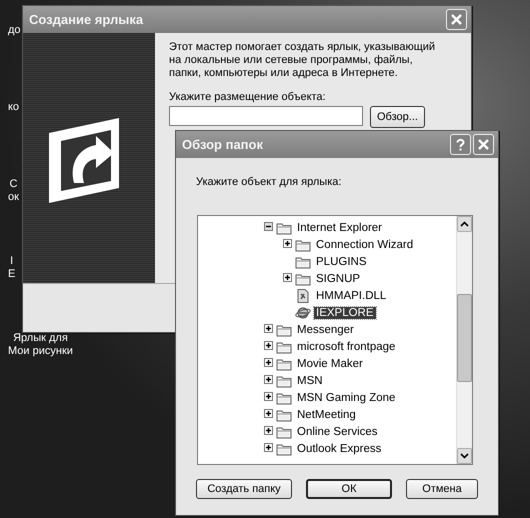 The width and height of the screenshot is (530, 518). I want to click on scroll-down-button, so click(464, 456).